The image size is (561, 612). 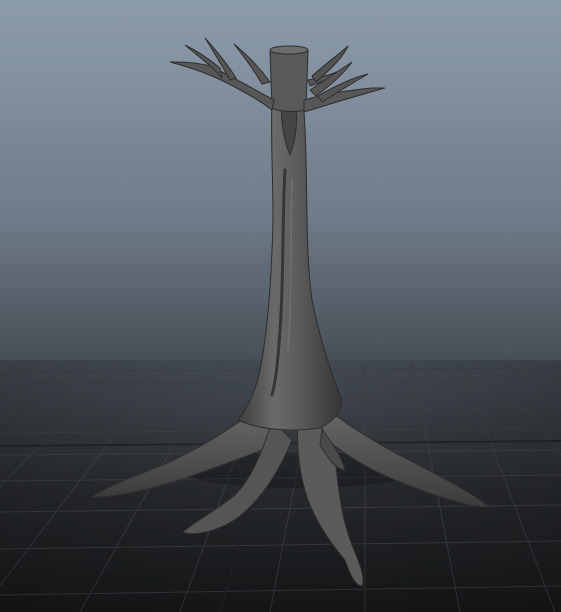 What do you see at coordinates (289, 50) in the screenshot?
I see `stump-cap` at bounding box center [289, 50].